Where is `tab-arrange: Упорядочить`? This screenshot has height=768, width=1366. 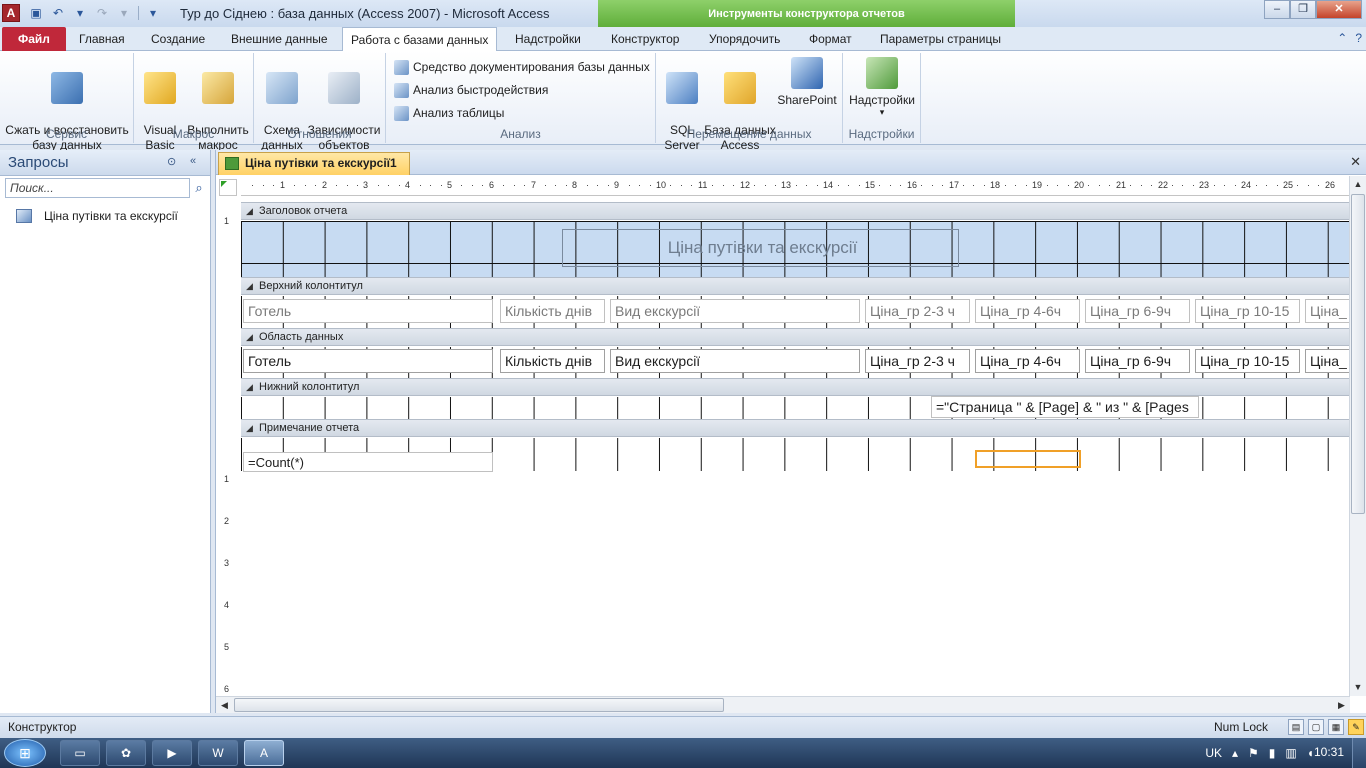
tab-arrange: Упорядочить is located at coordinates (744, 39).